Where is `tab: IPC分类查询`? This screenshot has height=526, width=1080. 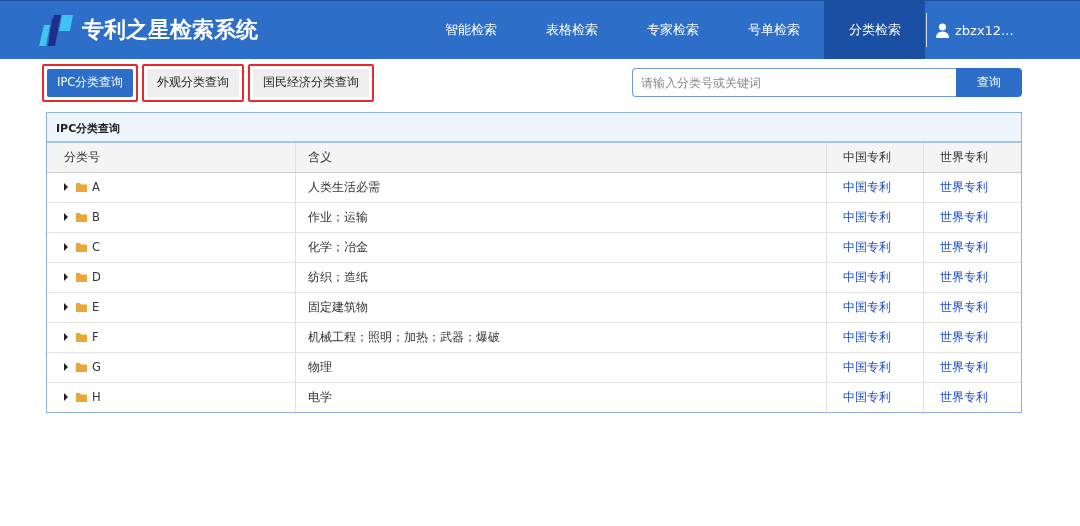
tab: IPC分类查询 is located at coordinates (90, 82).